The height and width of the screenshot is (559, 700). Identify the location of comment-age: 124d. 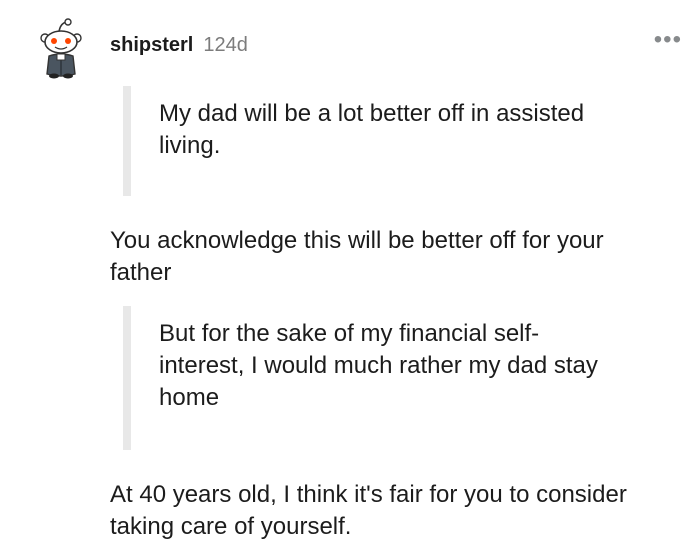
(225, 45).